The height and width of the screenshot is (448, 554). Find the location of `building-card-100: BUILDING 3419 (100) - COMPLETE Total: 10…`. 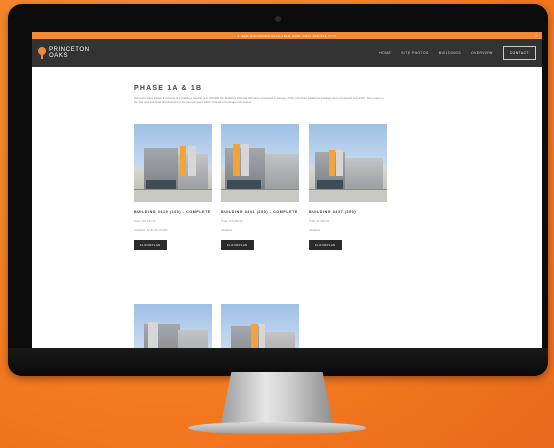

building-card-100: BUILDING 3419 (100) - COMPLETE Total: 10… is located at coordinates (173, 187).